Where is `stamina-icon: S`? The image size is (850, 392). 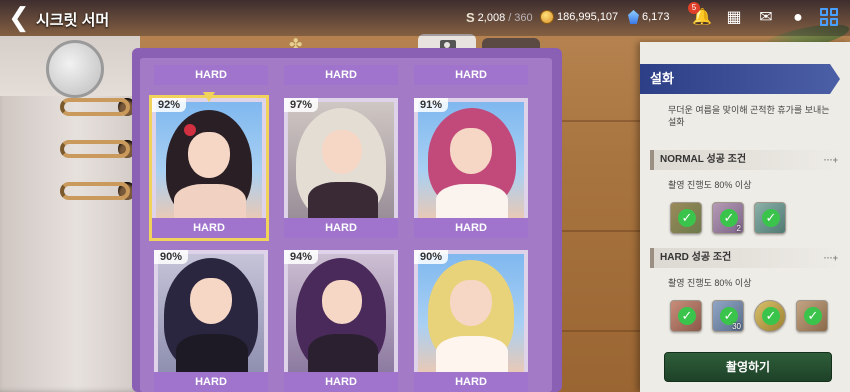 stamina-icon: S is located at coordinates (470, 17).